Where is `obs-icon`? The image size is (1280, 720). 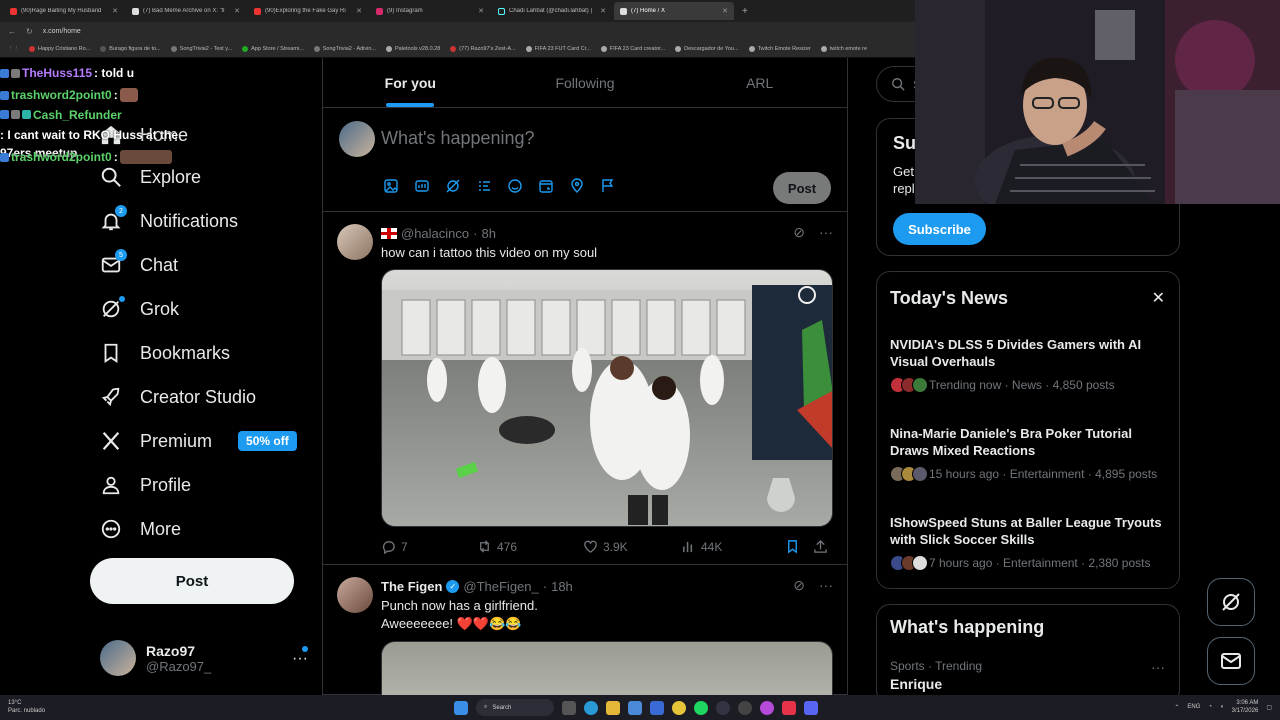 obs-icon is located at coordinates (745, 707).